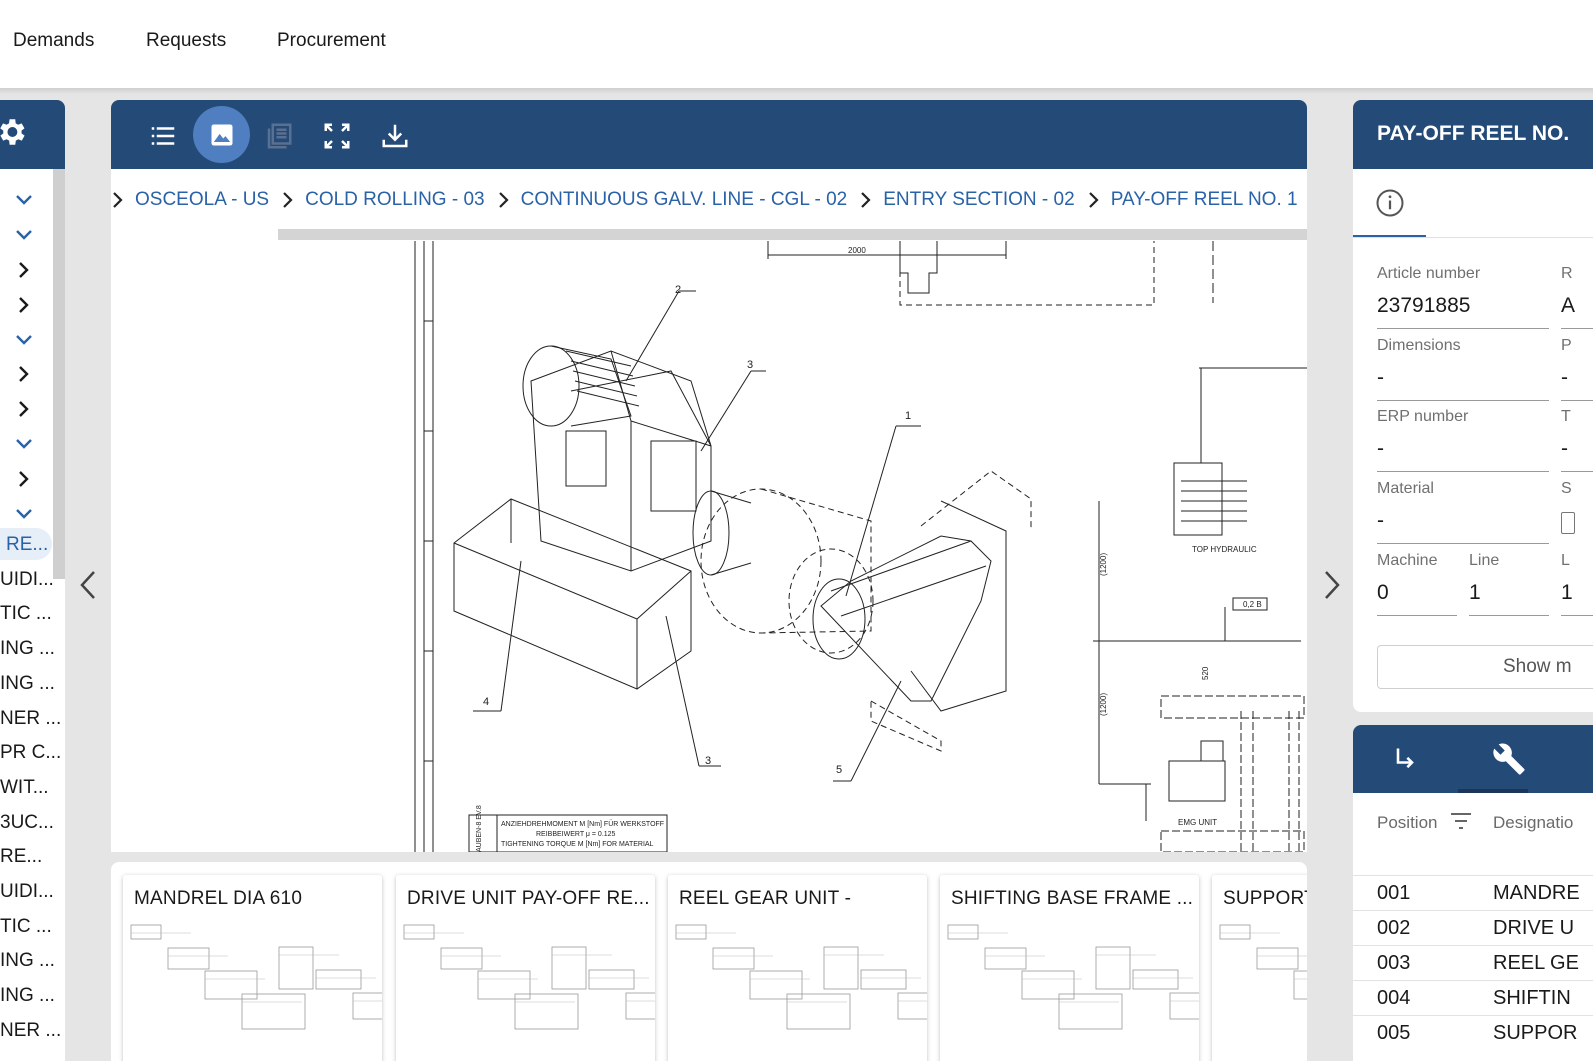 The height and width of the screenshot is (1061, 1593). I want to click on thumbnail-card: REEL GEAR UNIT -, so click(797, 968).